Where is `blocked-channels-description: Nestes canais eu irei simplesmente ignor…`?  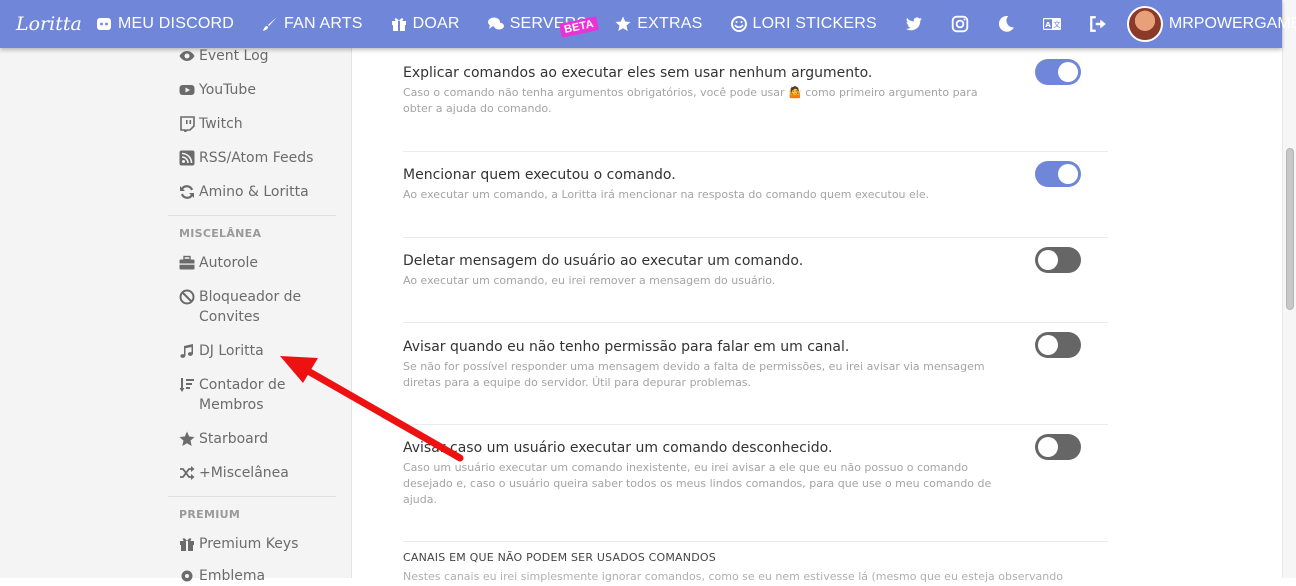
blocked-channels-description: Nestes canais eu irei simplesmente ignor… is located at coordinates (733, 576).